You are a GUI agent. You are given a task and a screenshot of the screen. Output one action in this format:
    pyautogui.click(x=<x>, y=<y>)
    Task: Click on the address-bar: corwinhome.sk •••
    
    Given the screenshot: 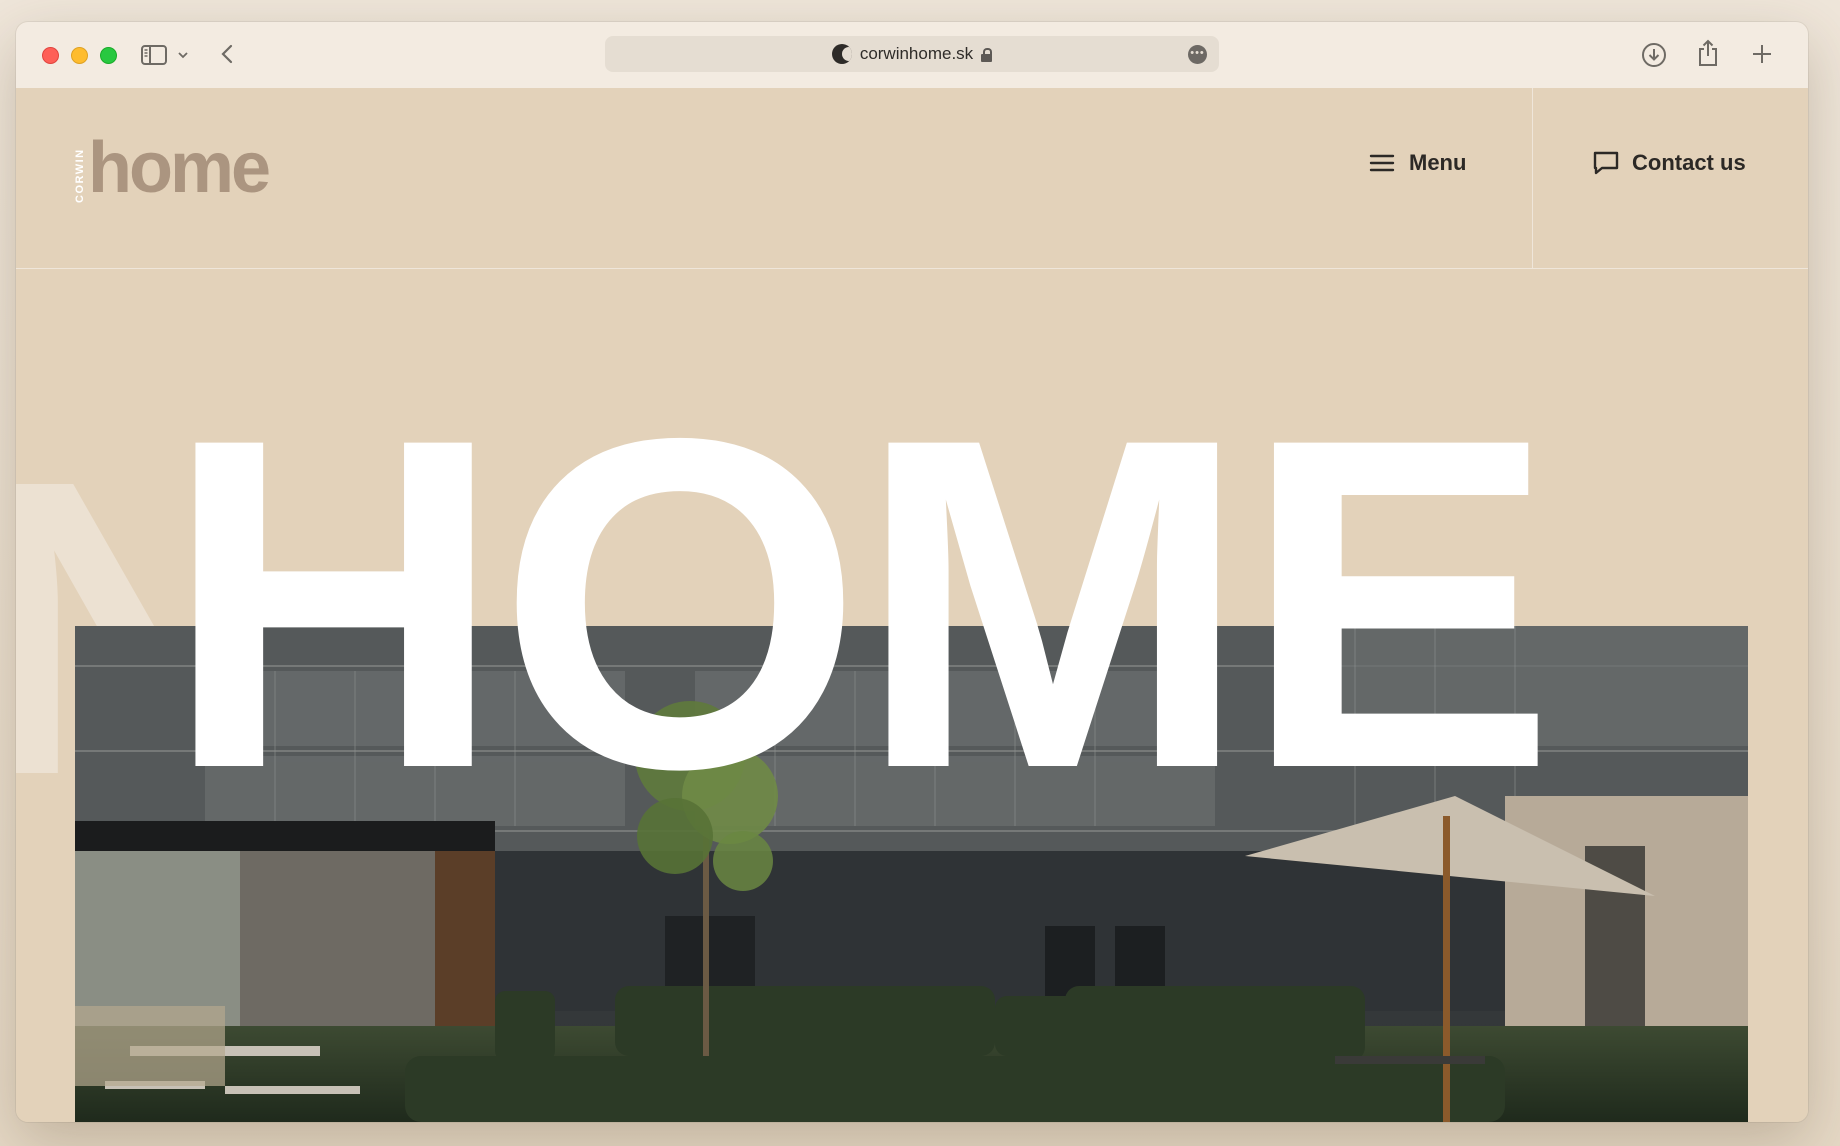 What is the action you would take?
    pyautogui.click(x=912, y=54)
    